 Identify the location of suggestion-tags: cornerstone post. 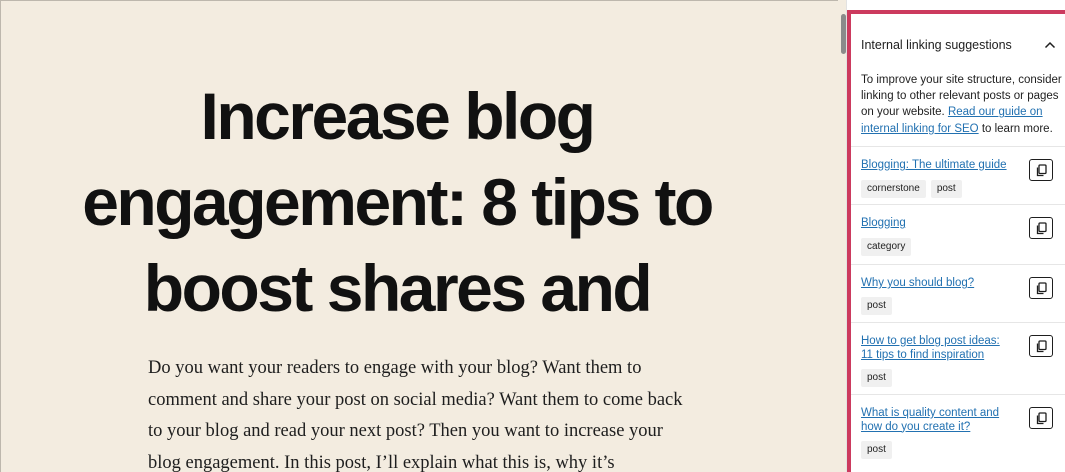
(911, 189).